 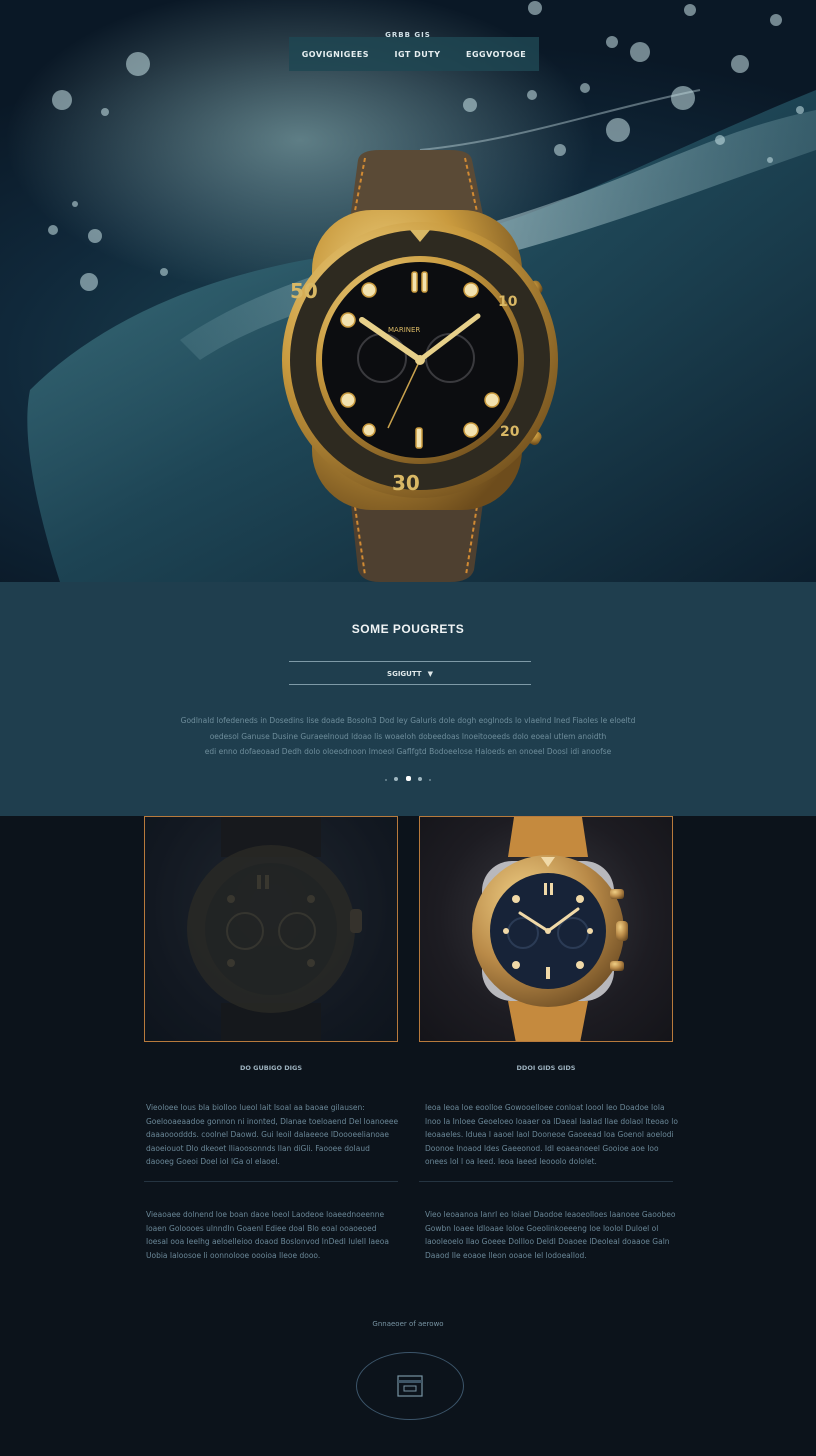 What do you see at coordinates (430, 674) in the screenshot?
I see `chevron-down-icon: ▼` at bounding box center [430, 674].